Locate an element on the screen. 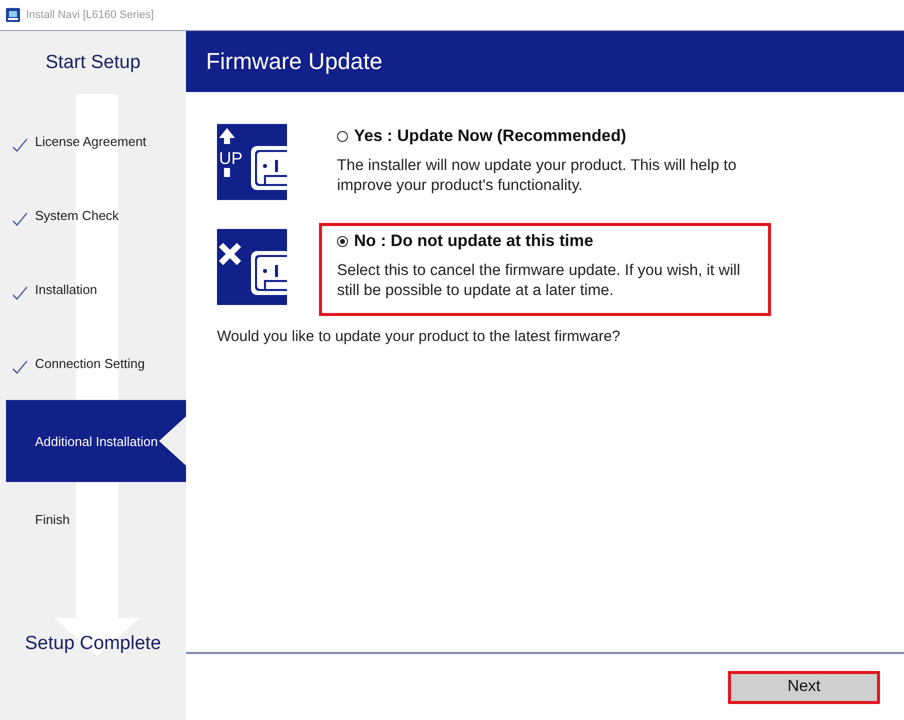  next-button: Next is located at coordinates (804, 687).